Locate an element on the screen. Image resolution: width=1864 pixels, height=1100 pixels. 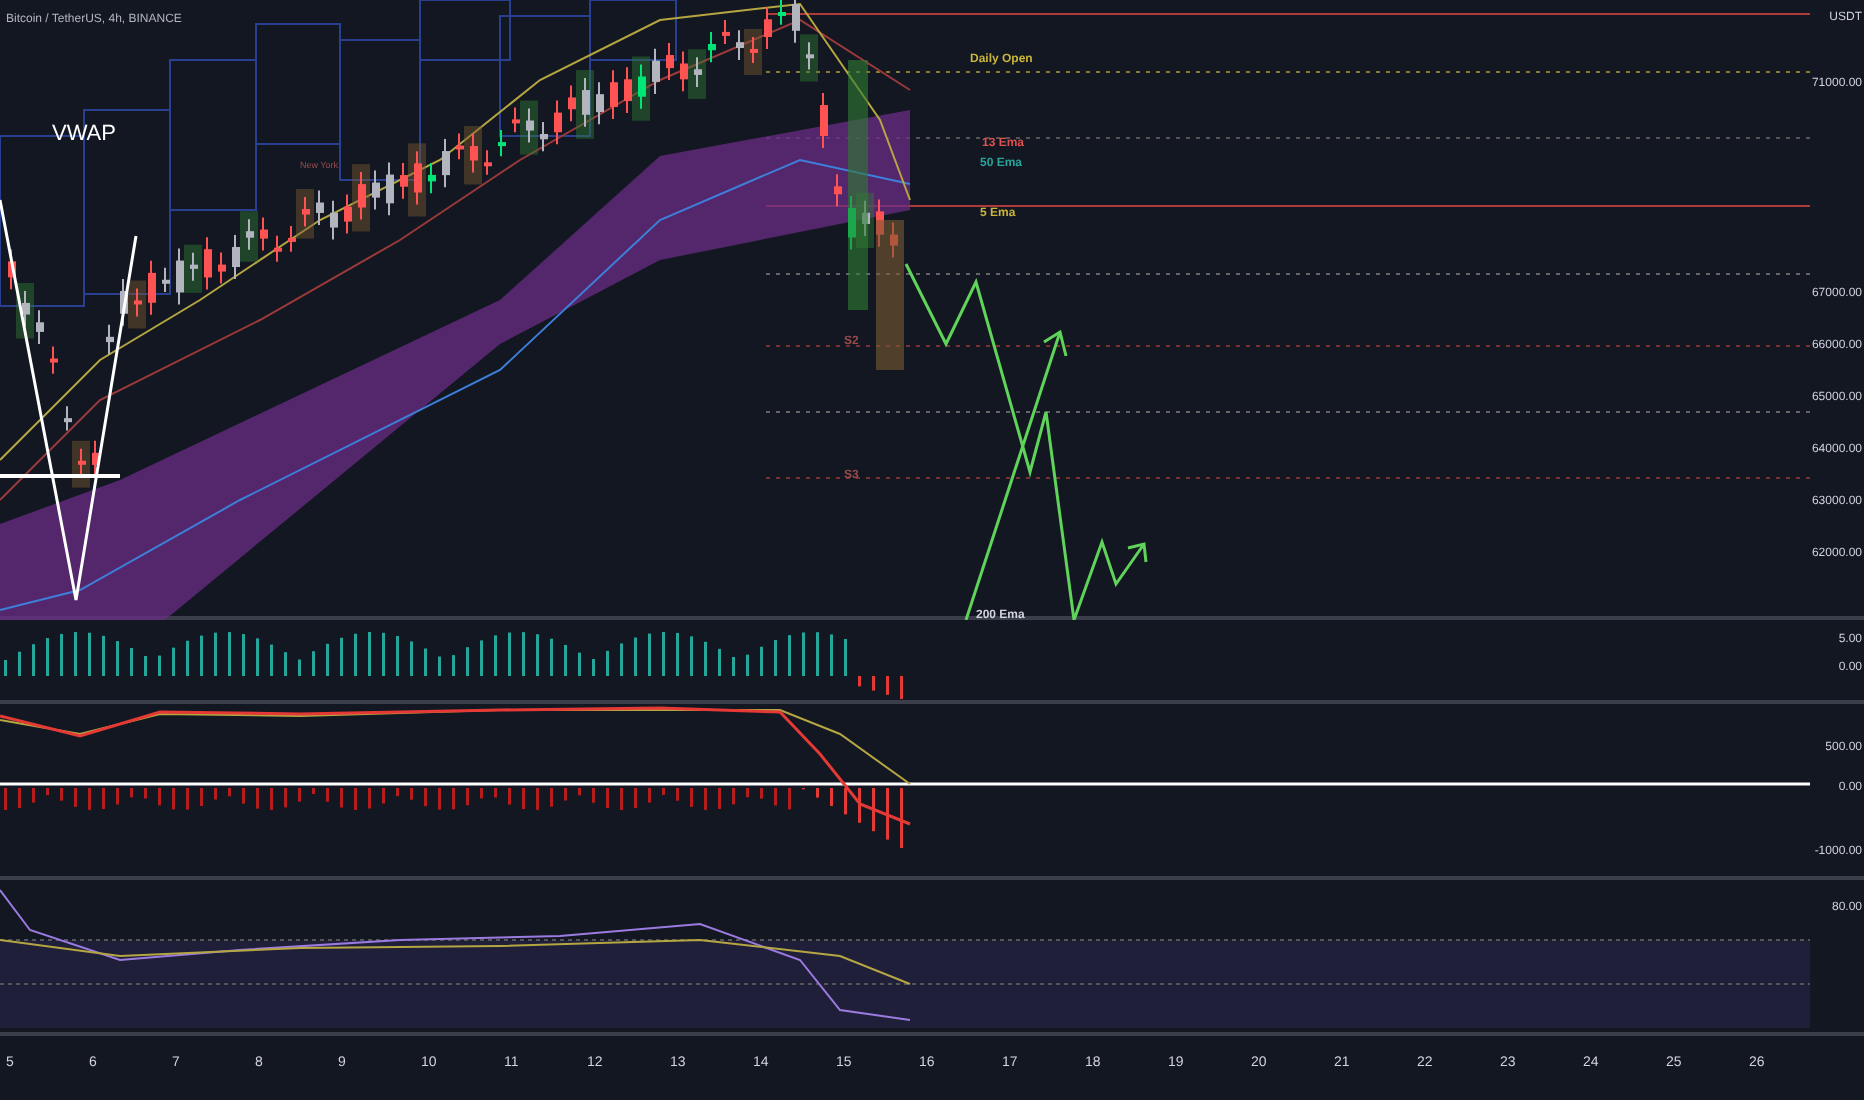
indicator-label: VWAP is located at coordinates (84, 134).